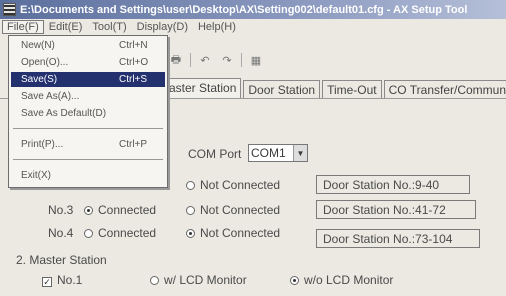 The width and height of the screenshot is (506, 296). I want to click on undo-icon: ↶, so click(205, 60).